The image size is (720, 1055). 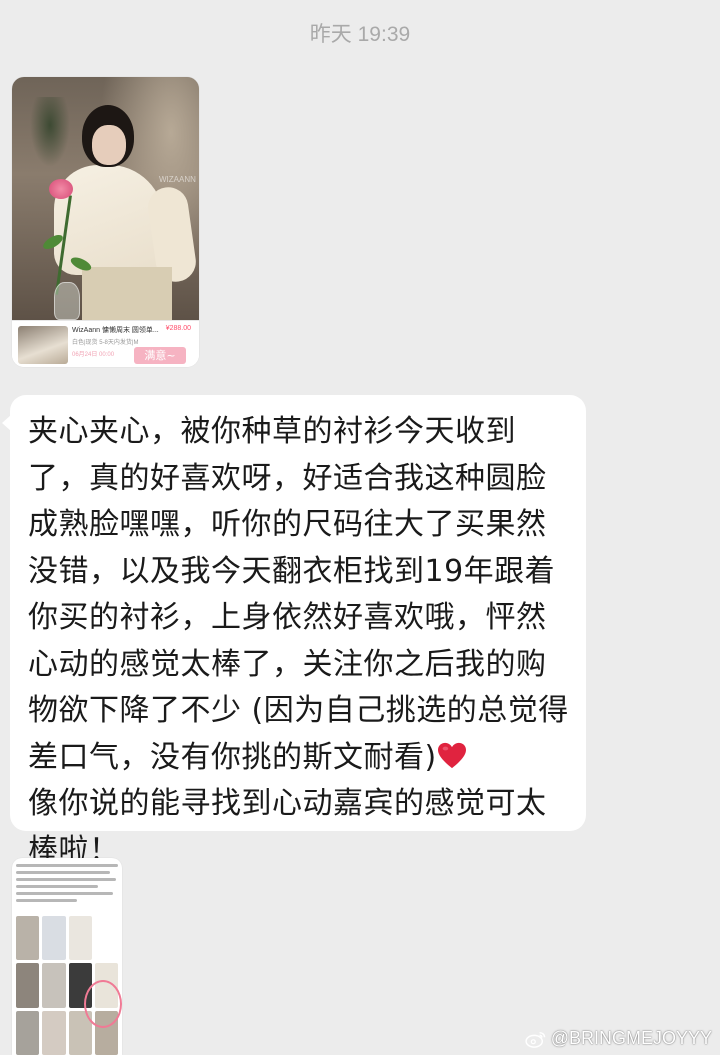 I want to click on bubble-tail, so click(x=6, y=423).